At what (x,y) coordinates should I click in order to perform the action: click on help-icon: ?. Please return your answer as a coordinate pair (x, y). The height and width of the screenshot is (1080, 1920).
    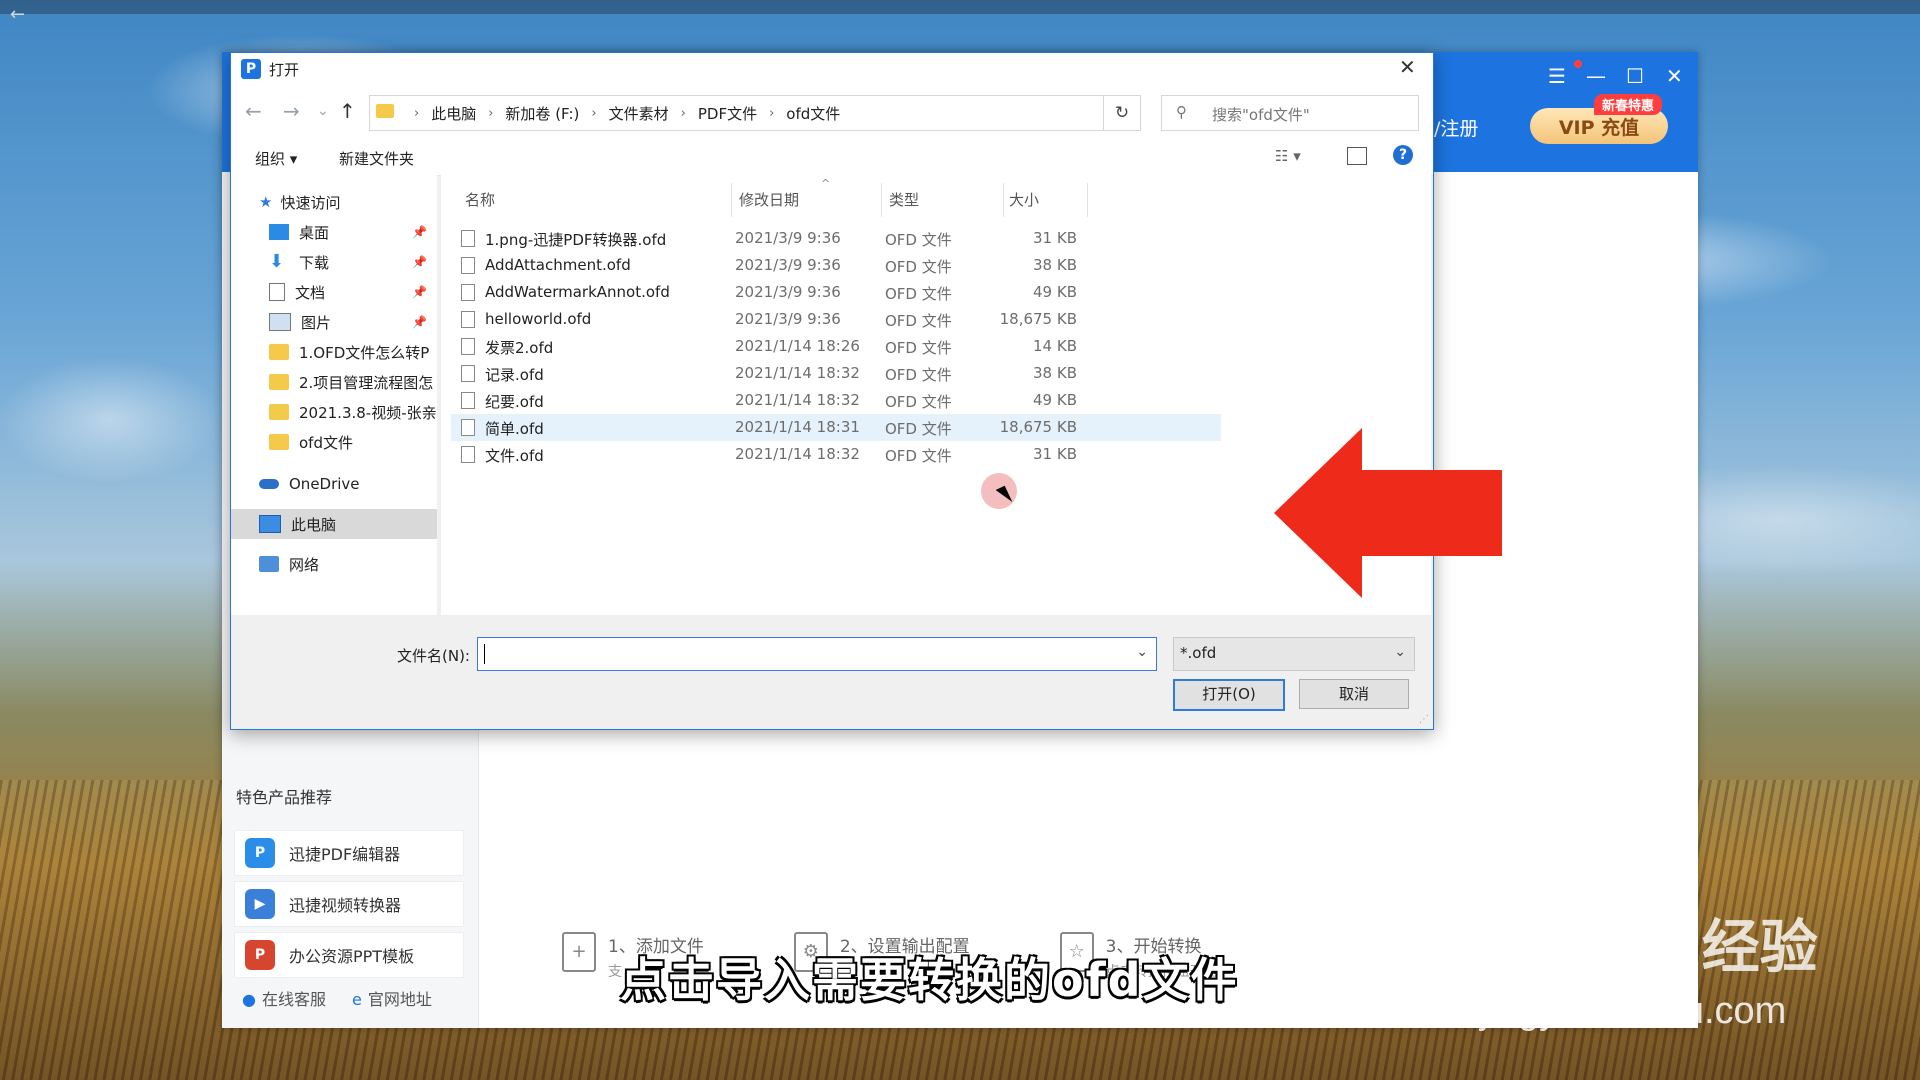
    Looking at the image, I should click on (1403, 155).